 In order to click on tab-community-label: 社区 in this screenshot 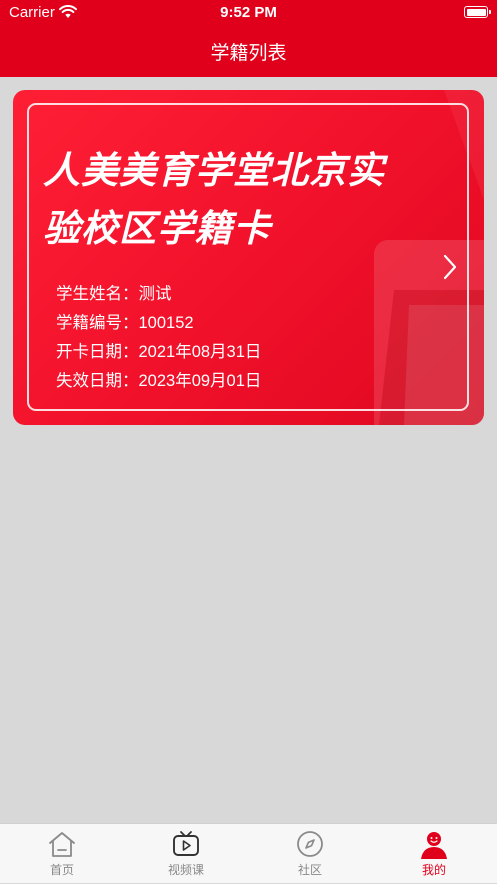, I will do `click(309, 870)`.